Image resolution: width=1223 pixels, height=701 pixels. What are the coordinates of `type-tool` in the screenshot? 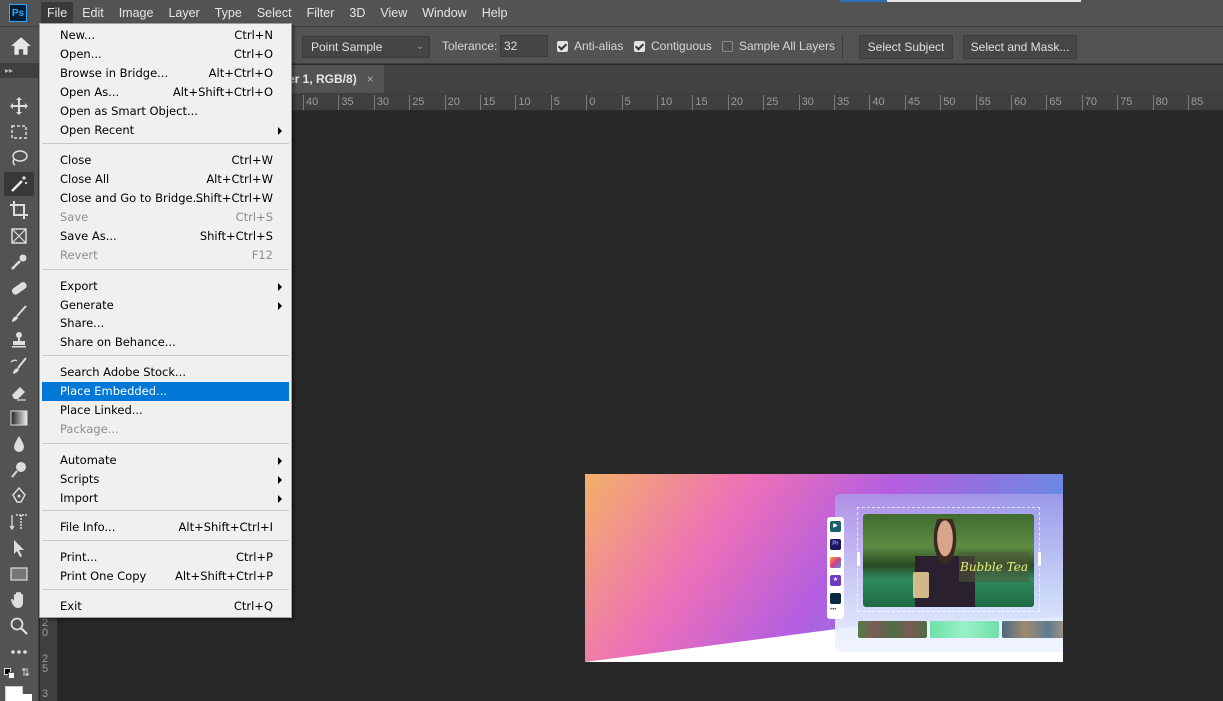 It's located at (19, 522).